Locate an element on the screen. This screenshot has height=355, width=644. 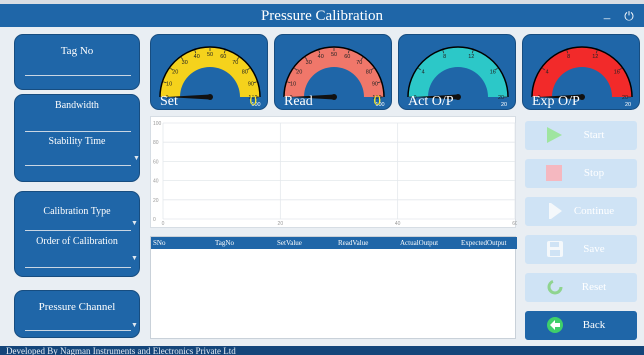
gauge-read-label: Read is located at coordinates (298, 101).